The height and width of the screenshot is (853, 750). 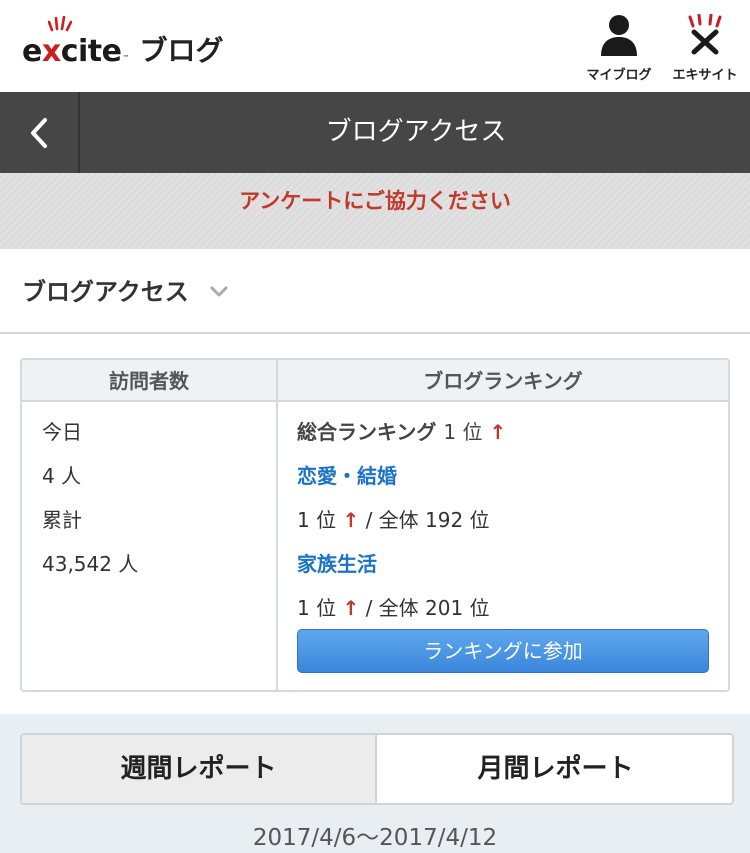 I want to click on survey-link: アンケートにご協力ください, so click(x=375, y=200).